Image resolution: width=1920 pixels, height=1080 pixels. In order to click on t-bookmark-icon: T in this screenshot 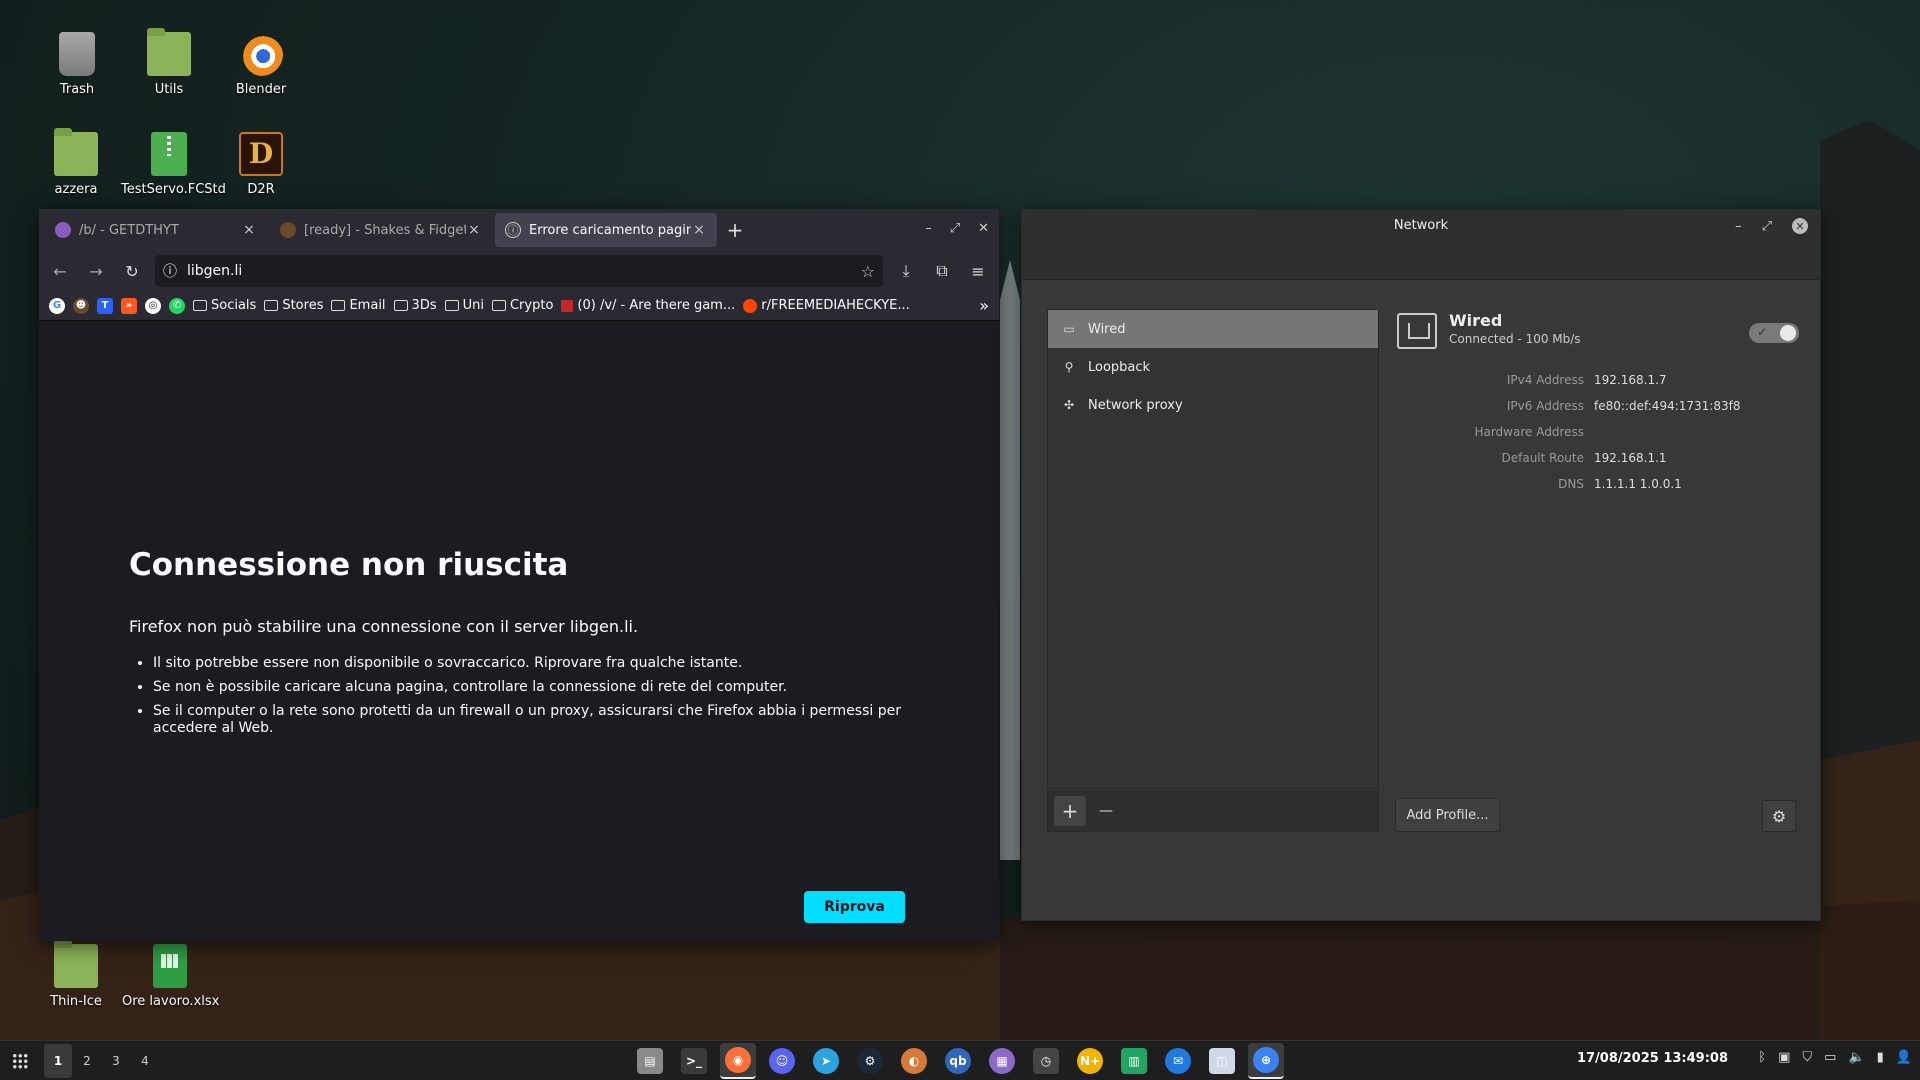, I will do `click(105, 305)`.